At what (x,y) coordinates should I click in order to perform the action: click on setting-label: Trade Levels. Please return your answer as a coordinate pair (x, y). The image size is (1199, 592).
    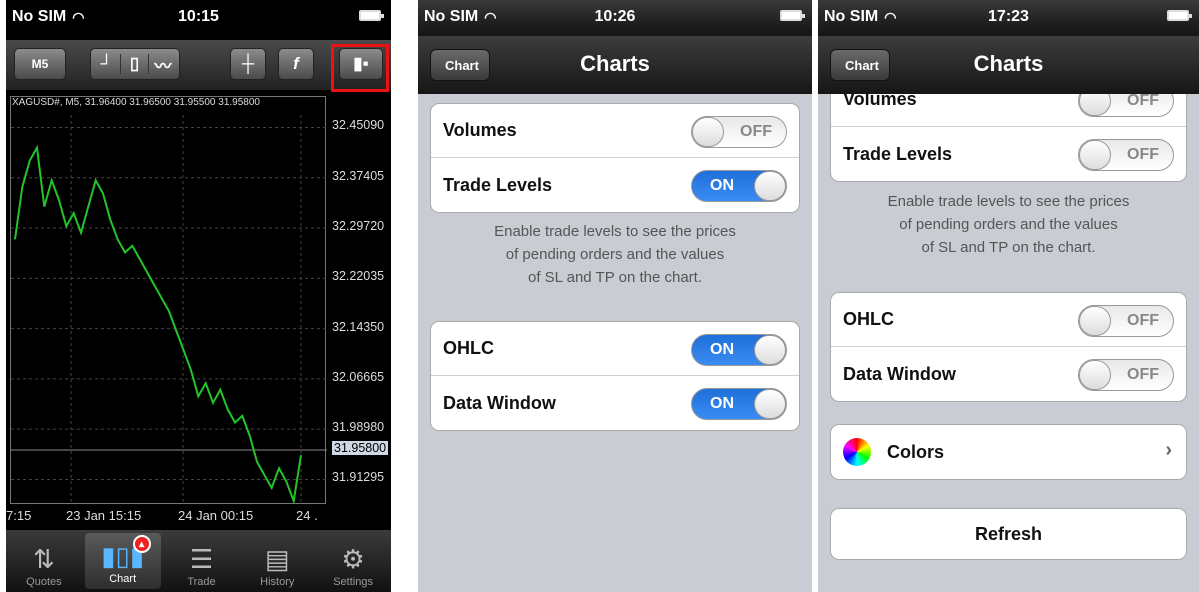
    Looking at the image, I should click on (898, 153).